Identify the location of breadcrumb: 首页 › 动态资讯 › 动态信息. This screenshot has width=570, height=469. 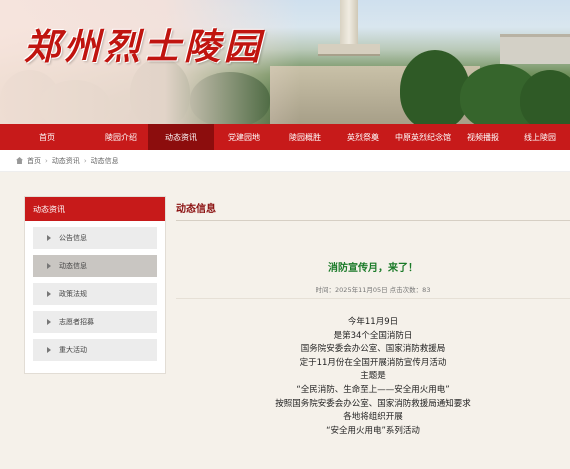
(285, 161).